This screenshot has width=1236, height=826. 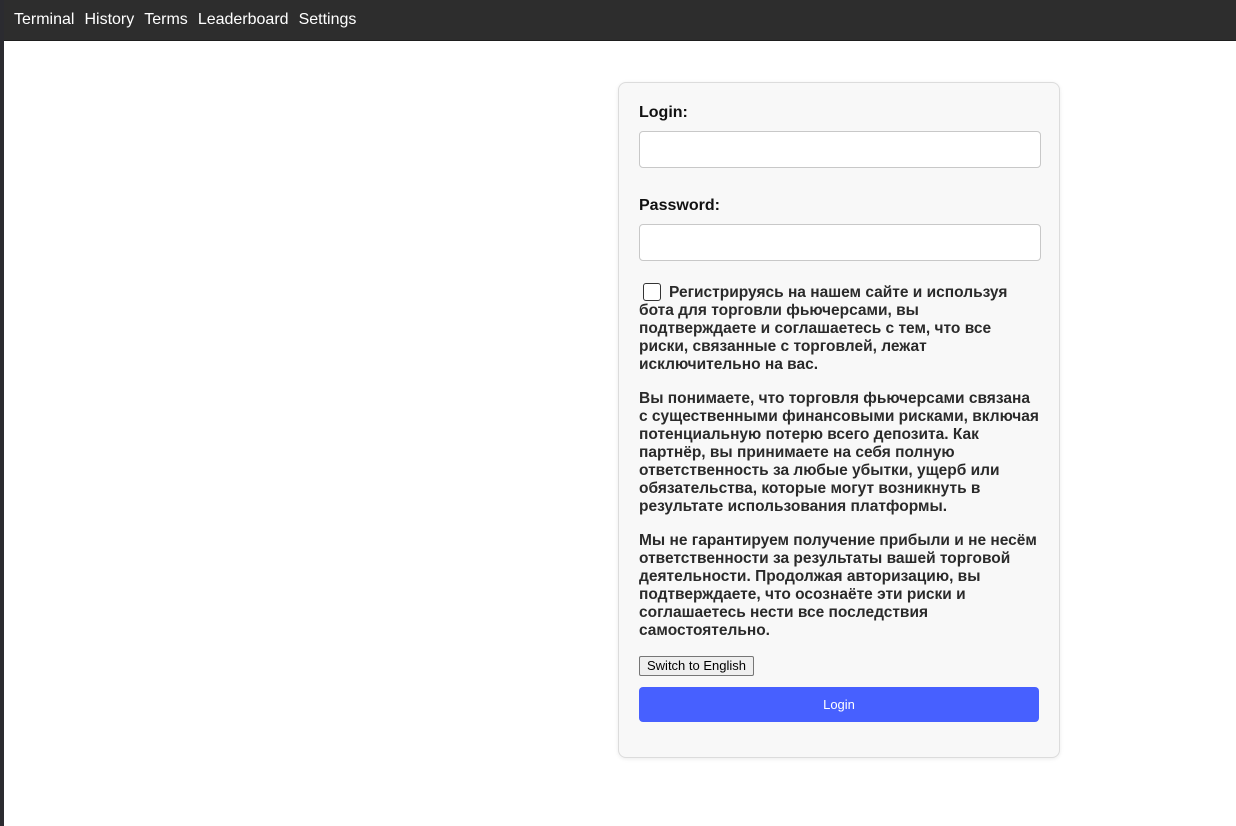 What do you see at coordinates (839, 704) in the screenshot?
I see `login-button: Login` at bounding box center [839, 704].